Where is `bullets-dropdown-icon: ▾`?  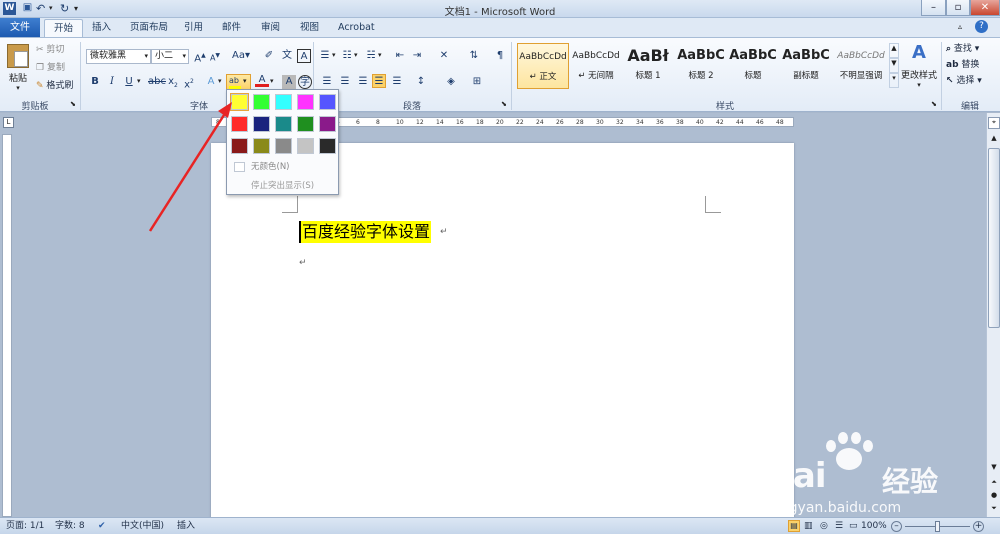 bullets-dropdown-icon: ▾ is located at coordinates (334, 55).